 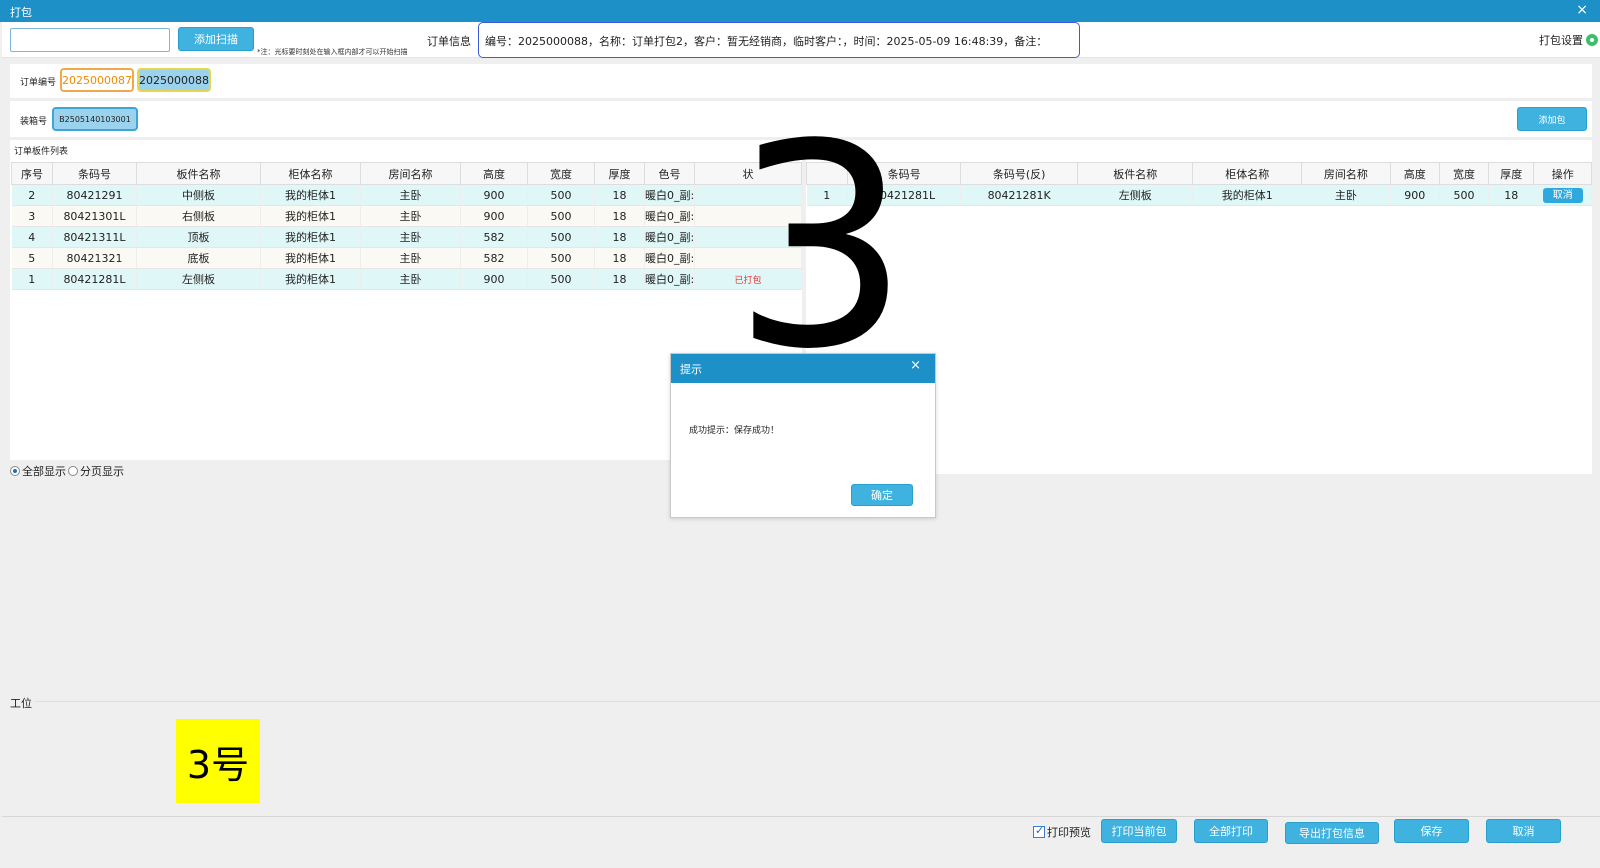 I want to click on table-cell: 1, so click(x=32, y=279).